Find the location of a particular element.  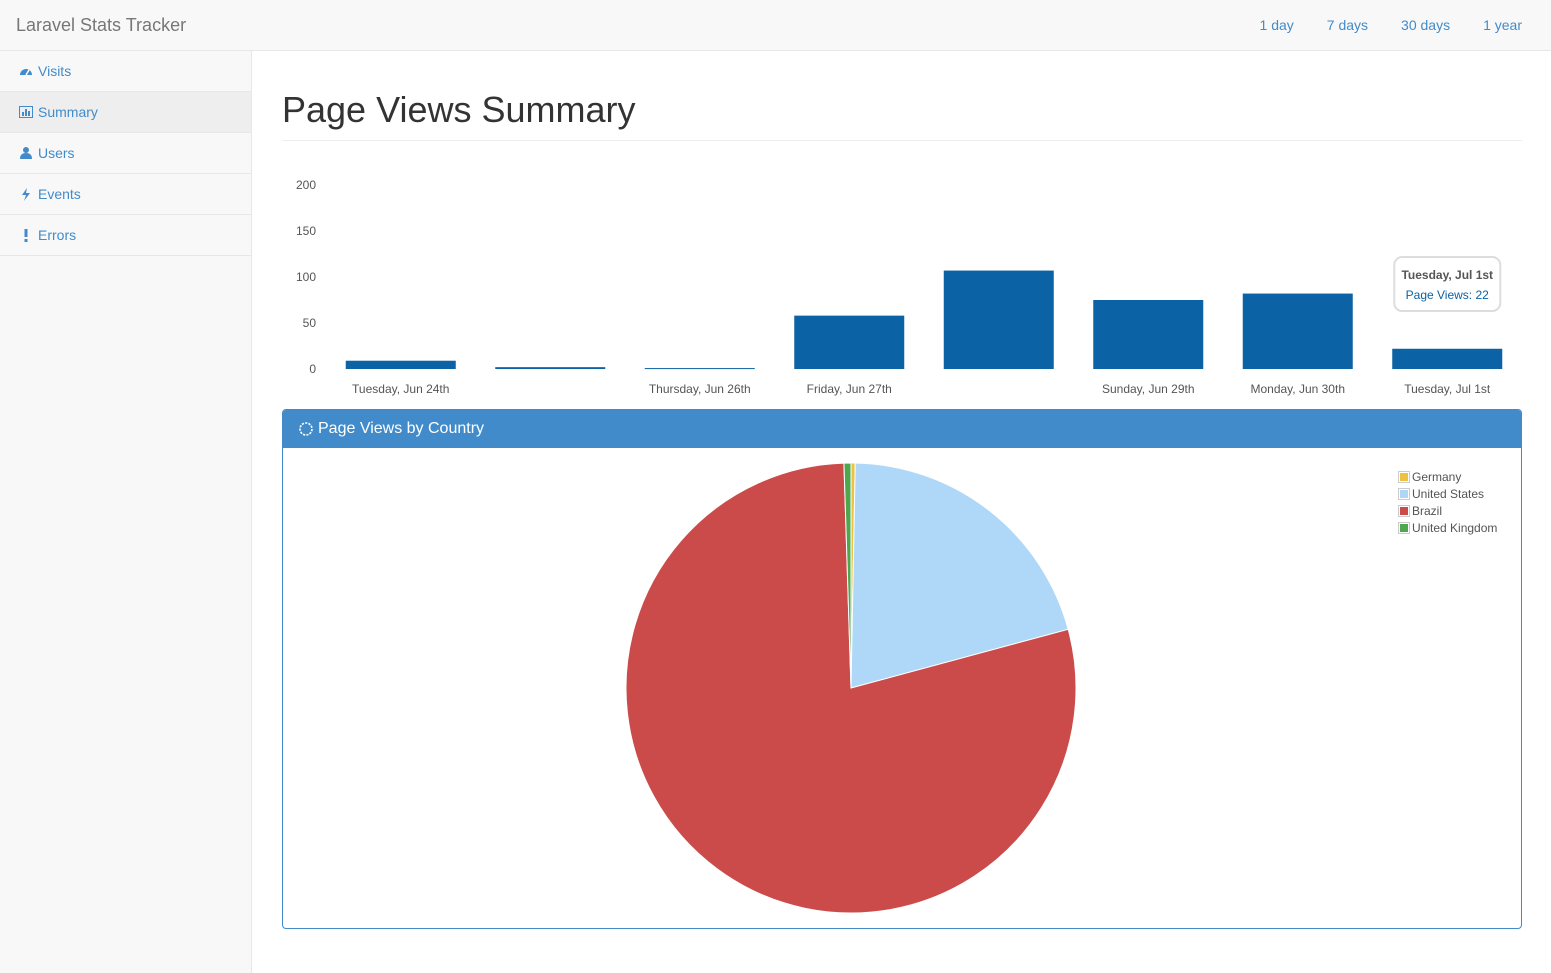

bolt-icon is located at coordinates (26, 194).